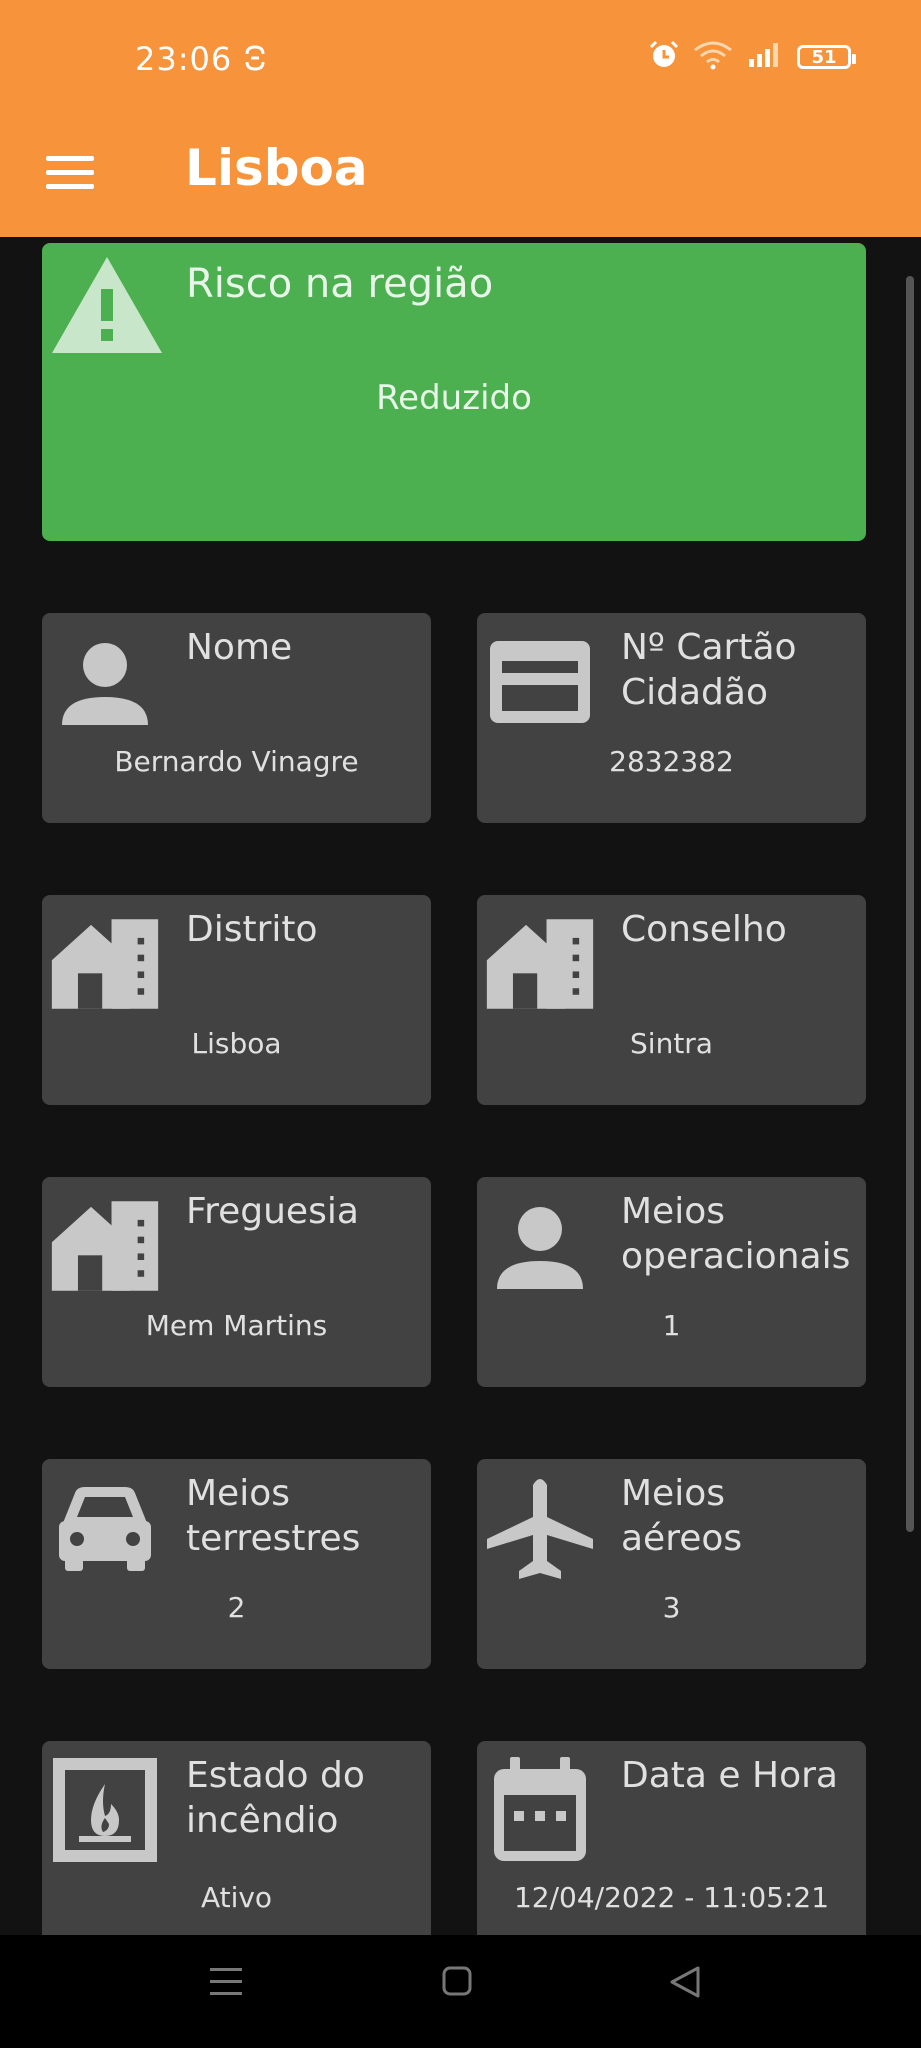  What do you see at coordinates (729, 1775) in the screenshot?
I see `tile-title: Data e Hora` at bounding box center [729, 1775].